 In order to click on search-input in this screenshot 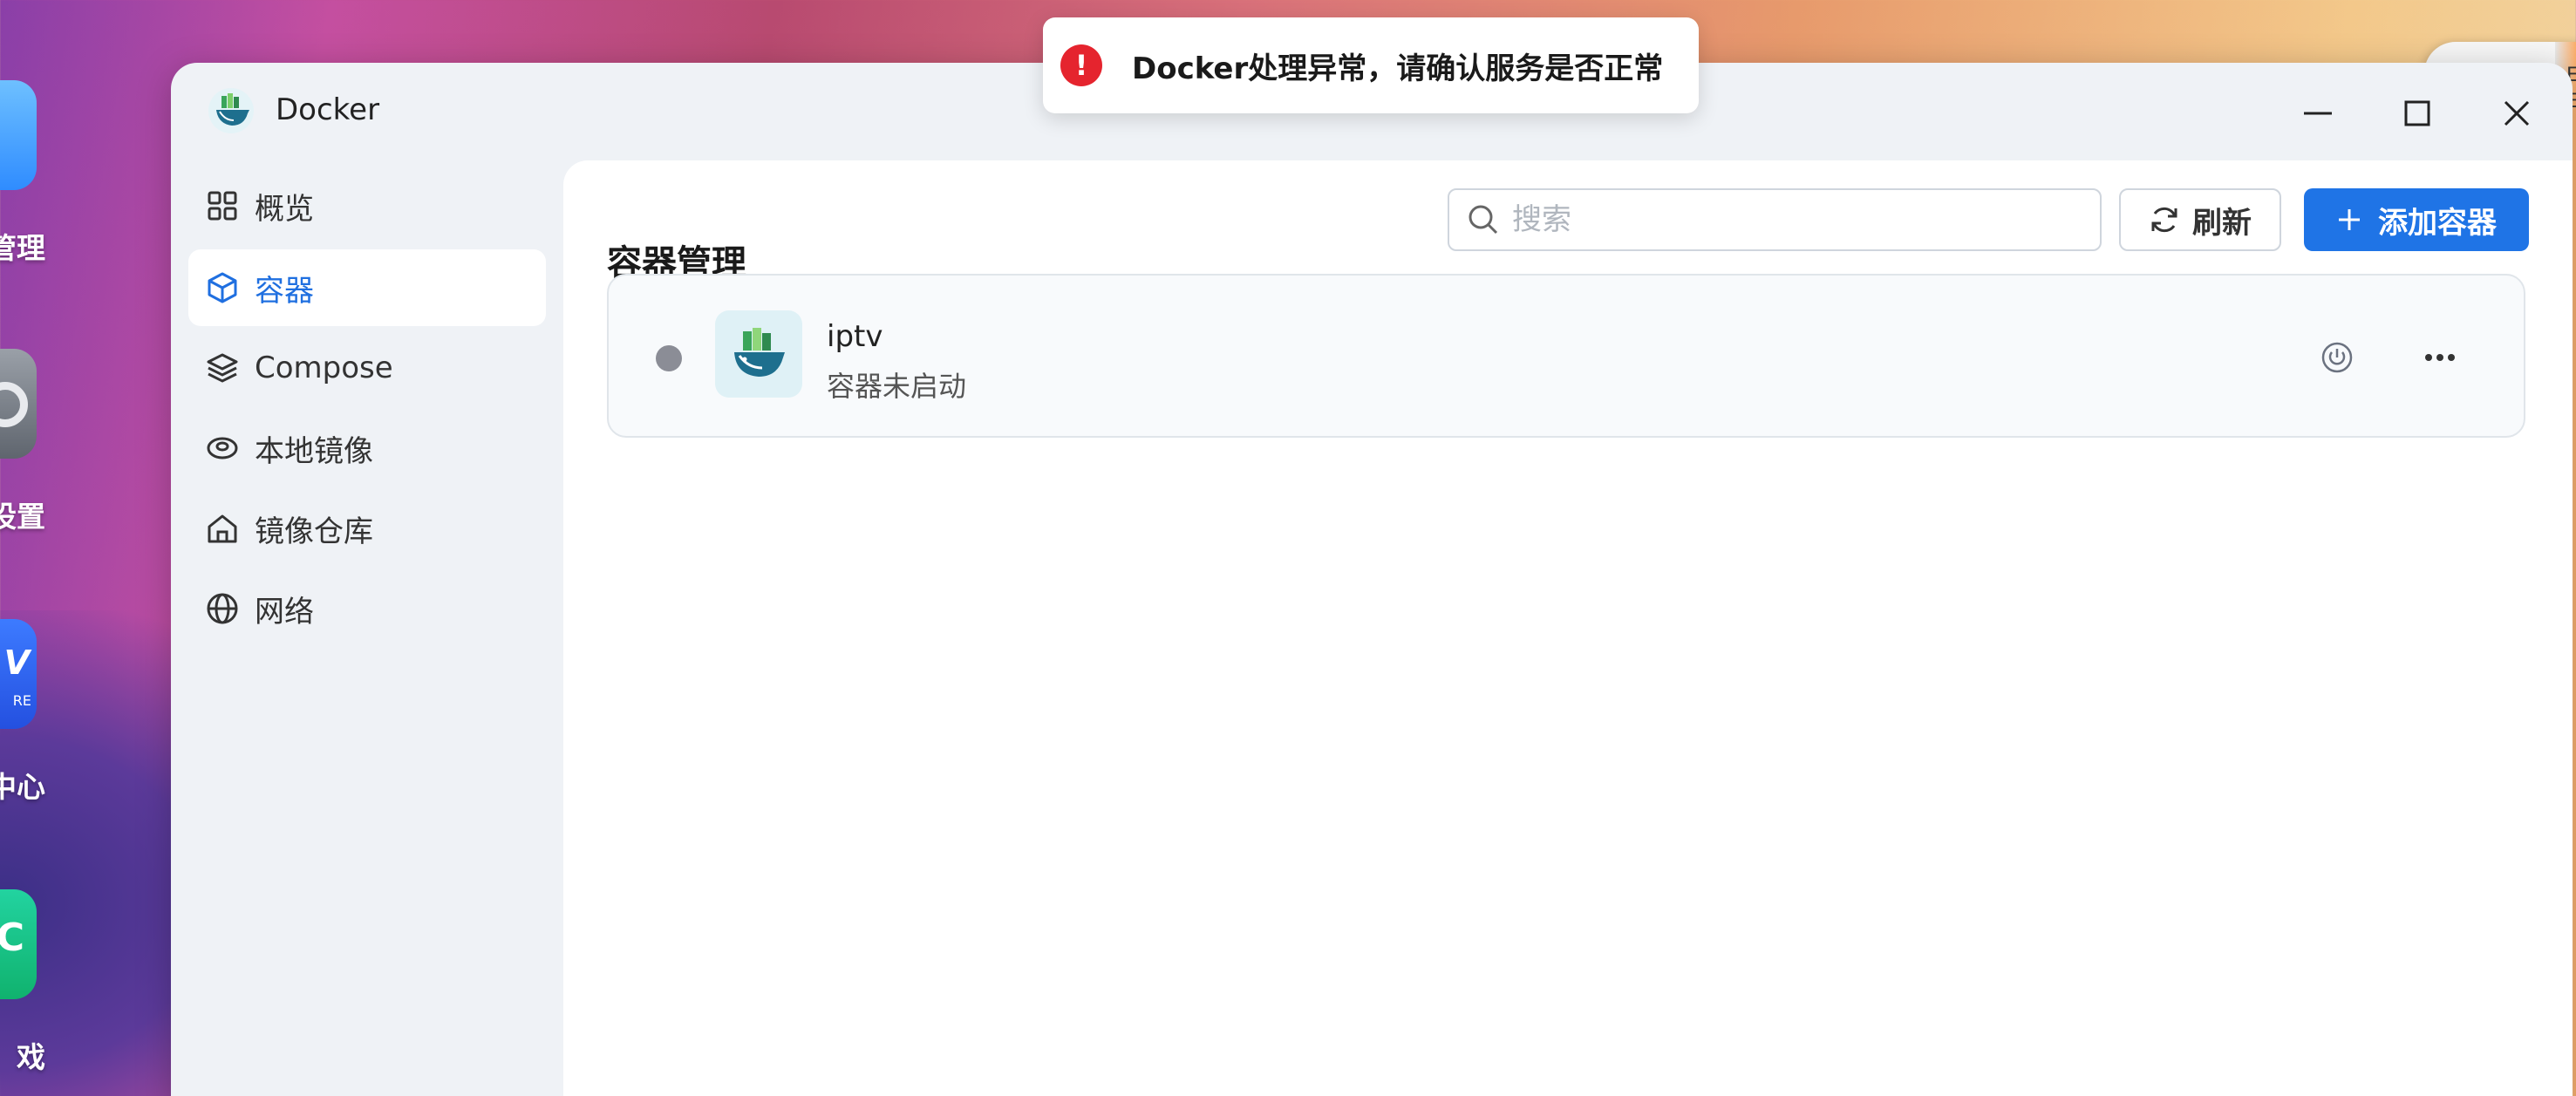, I will do `click(1783, 220)`.